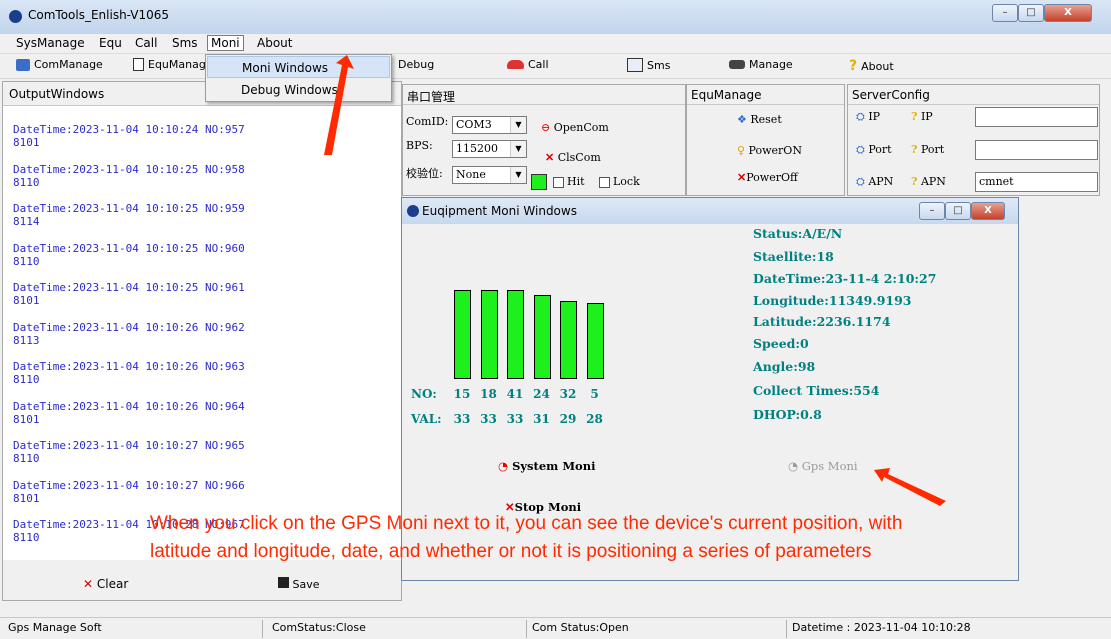  Describe the element at coordinates (146, 43) in the screenshot. I see `menu-call: Call` at that location.